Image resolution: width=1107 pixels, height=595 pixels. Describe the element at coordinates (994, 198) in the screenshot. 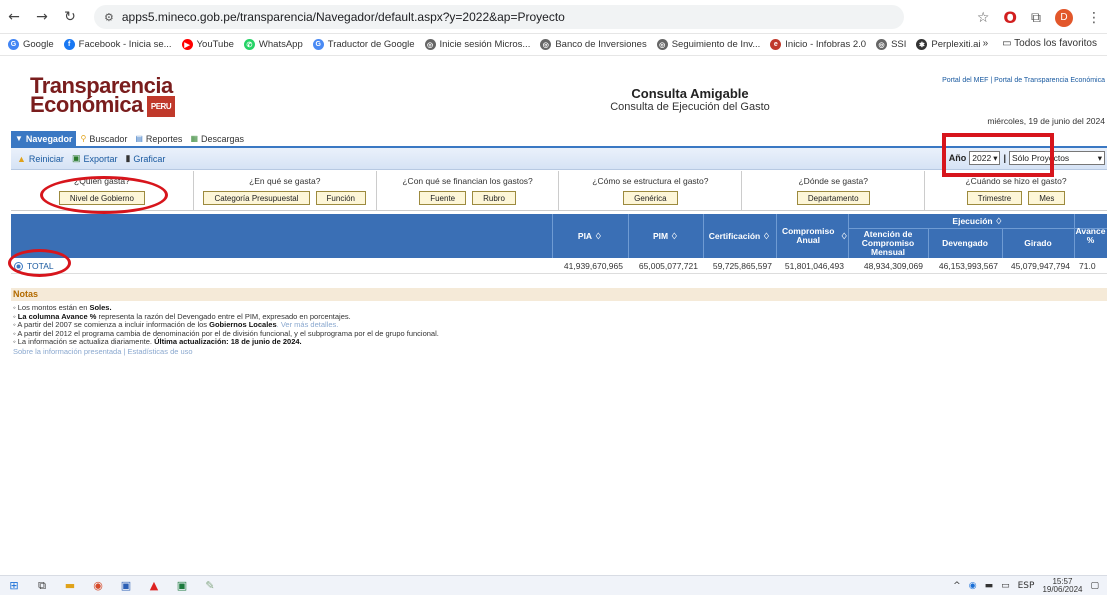

I see `filter-button: Trimestre` at that location.